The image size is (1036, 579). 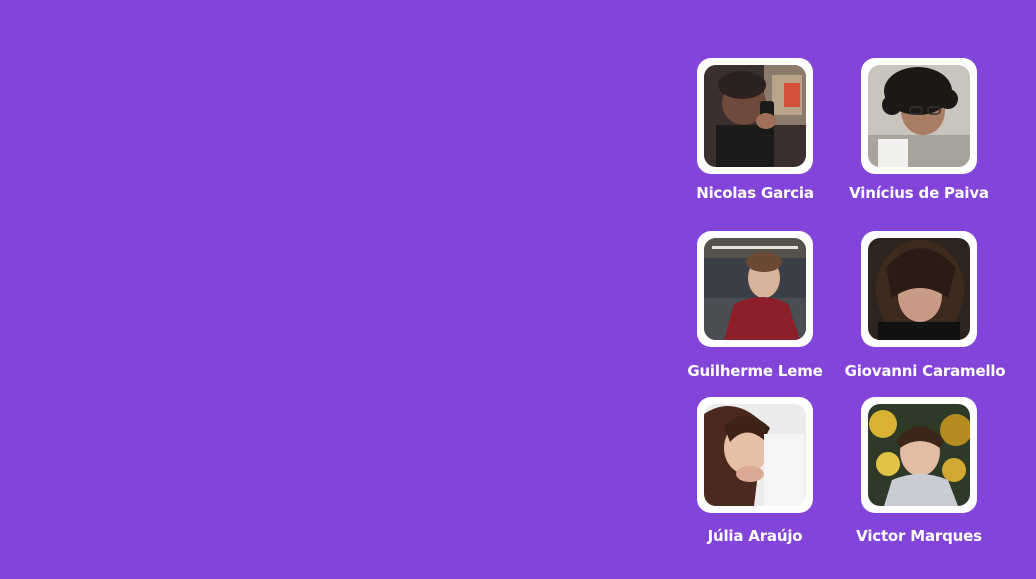 I want to click on member-name: Vinícius de Paiva, so click(x=919, y=193).